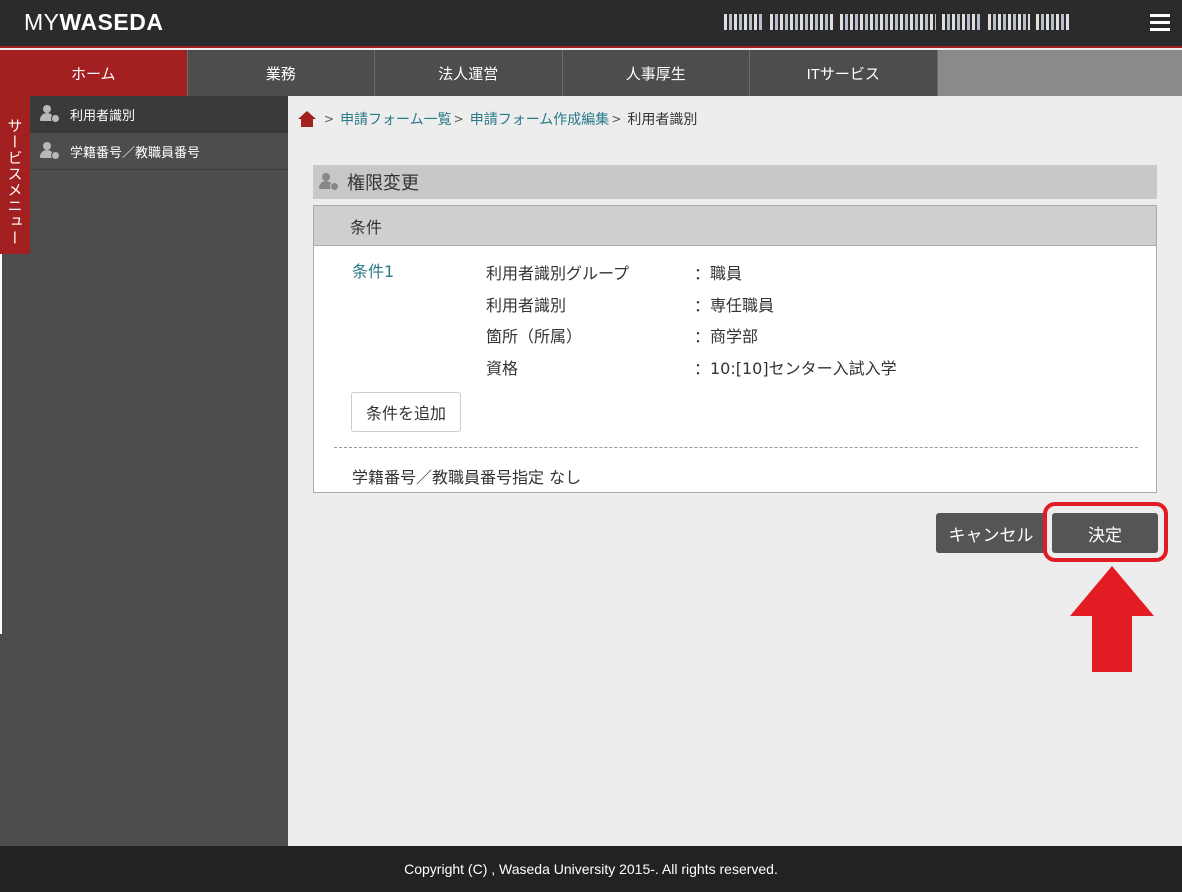 The width and height of the screenshot is (1182, 892). I want to click on service-menu-tab: サービスメニュー, so click(15, 175).